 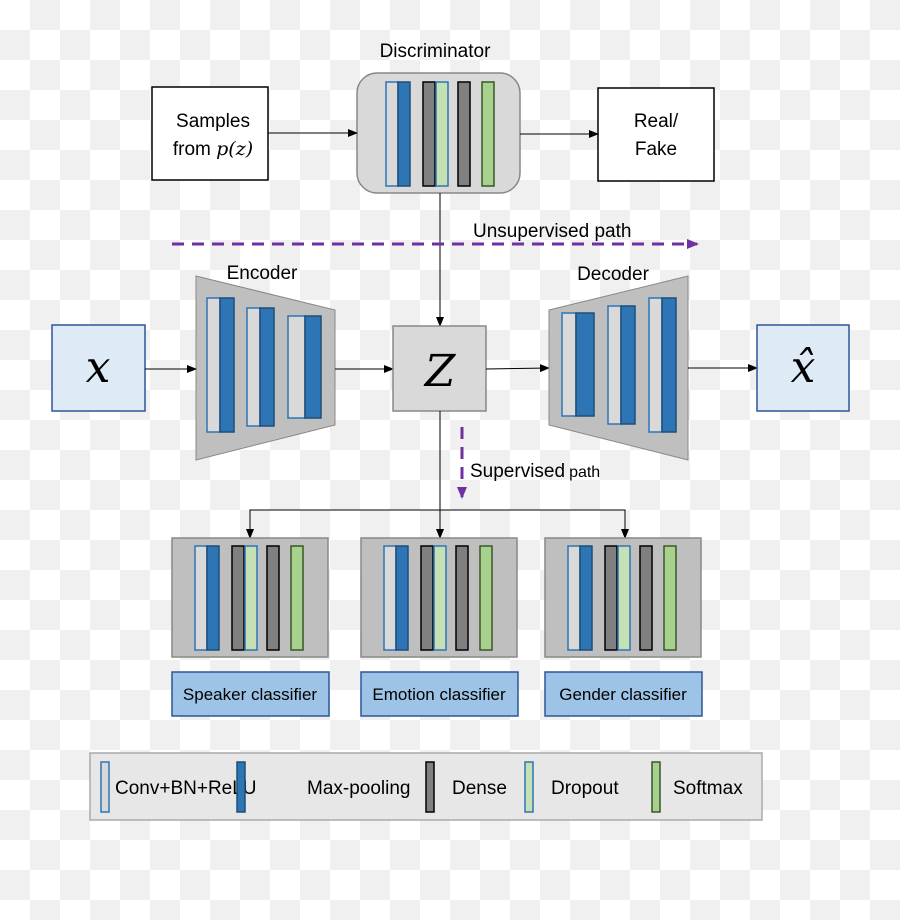 I want to click on z-to-decoder-arrow, so click(x=517, y=368).